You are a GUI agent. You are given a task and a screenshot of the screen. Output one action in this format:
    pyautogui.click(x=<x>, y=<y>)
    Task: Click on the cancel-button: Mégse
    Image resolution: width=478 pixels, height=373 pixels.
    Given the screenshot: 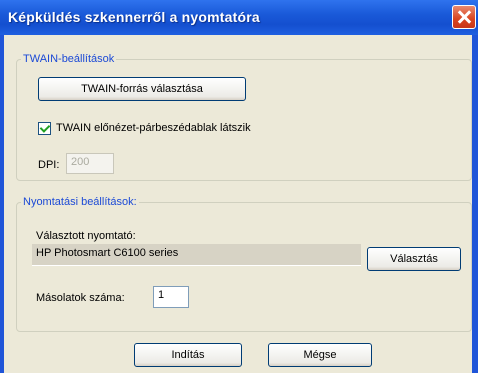 What is the action you would take?
    pyautogui.click(x=320, y=355)
    